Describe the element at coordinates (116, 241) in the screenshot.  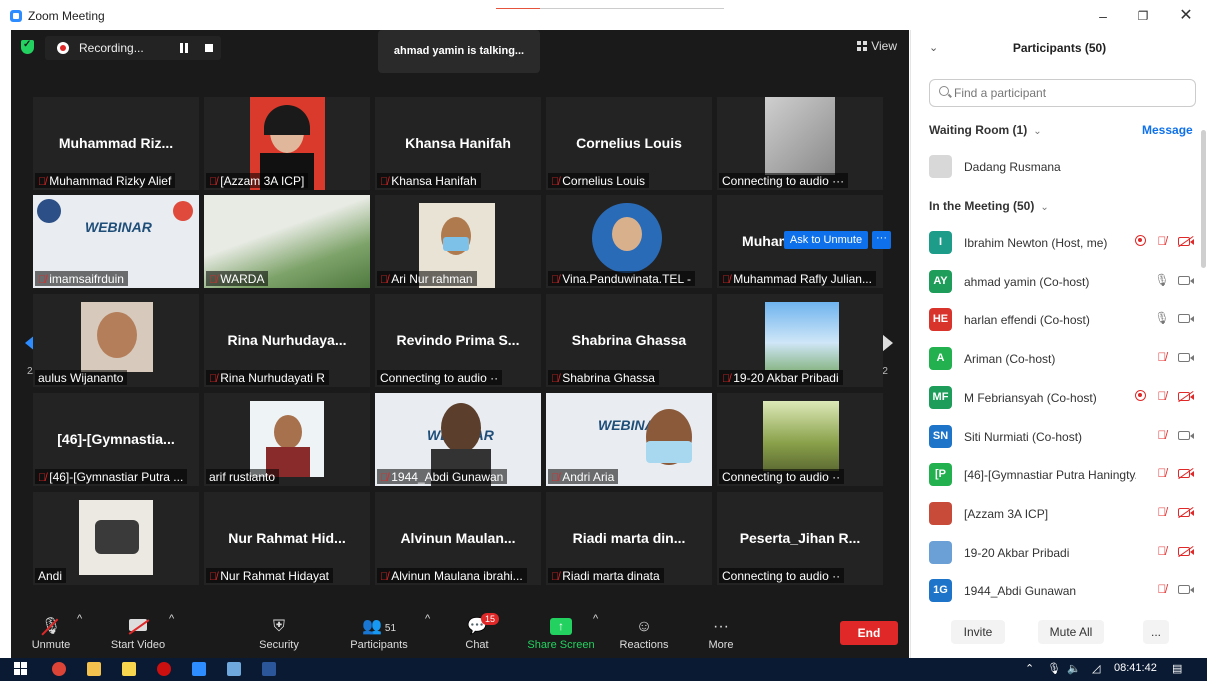
I see `video-tile: WEBINAR 🎙̸ imamsaifrduin` at that location.